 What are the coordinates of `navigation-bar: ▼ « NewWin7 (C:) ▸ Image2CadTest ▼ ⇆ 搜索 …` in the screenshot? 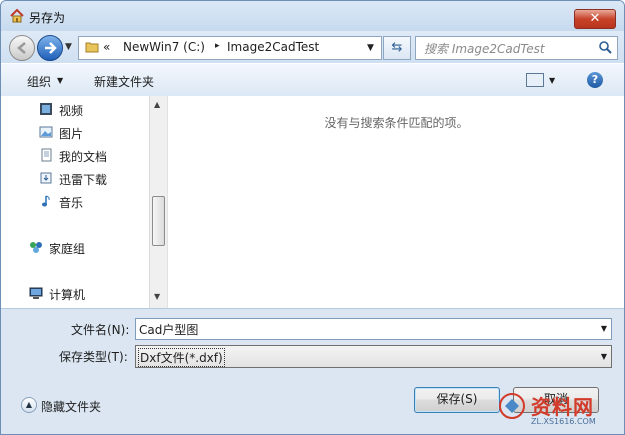 It's located at (312, 47).